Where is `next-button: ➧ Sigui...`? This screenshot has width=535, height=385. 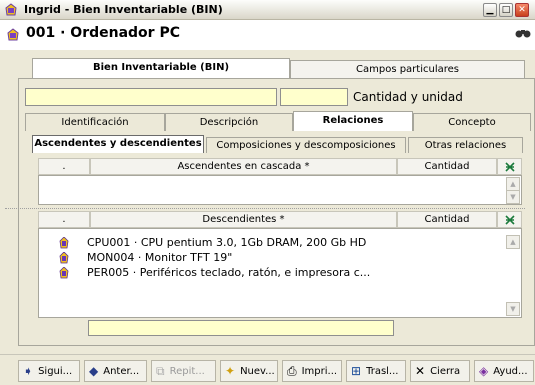
next-button: ➧ Sigui... is located at coordinates (49, 371).